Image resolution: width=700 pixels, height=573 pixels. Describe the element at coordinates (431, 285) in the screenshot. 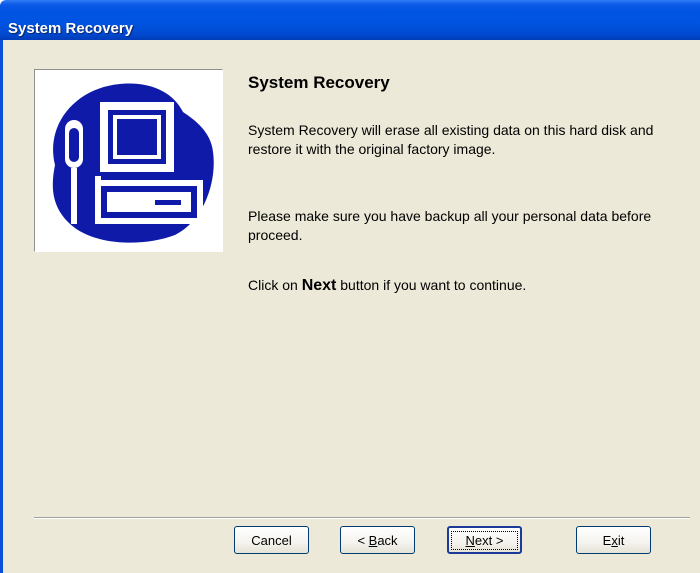

I see `instruction-suffix: button if you want to continue.` at that location.